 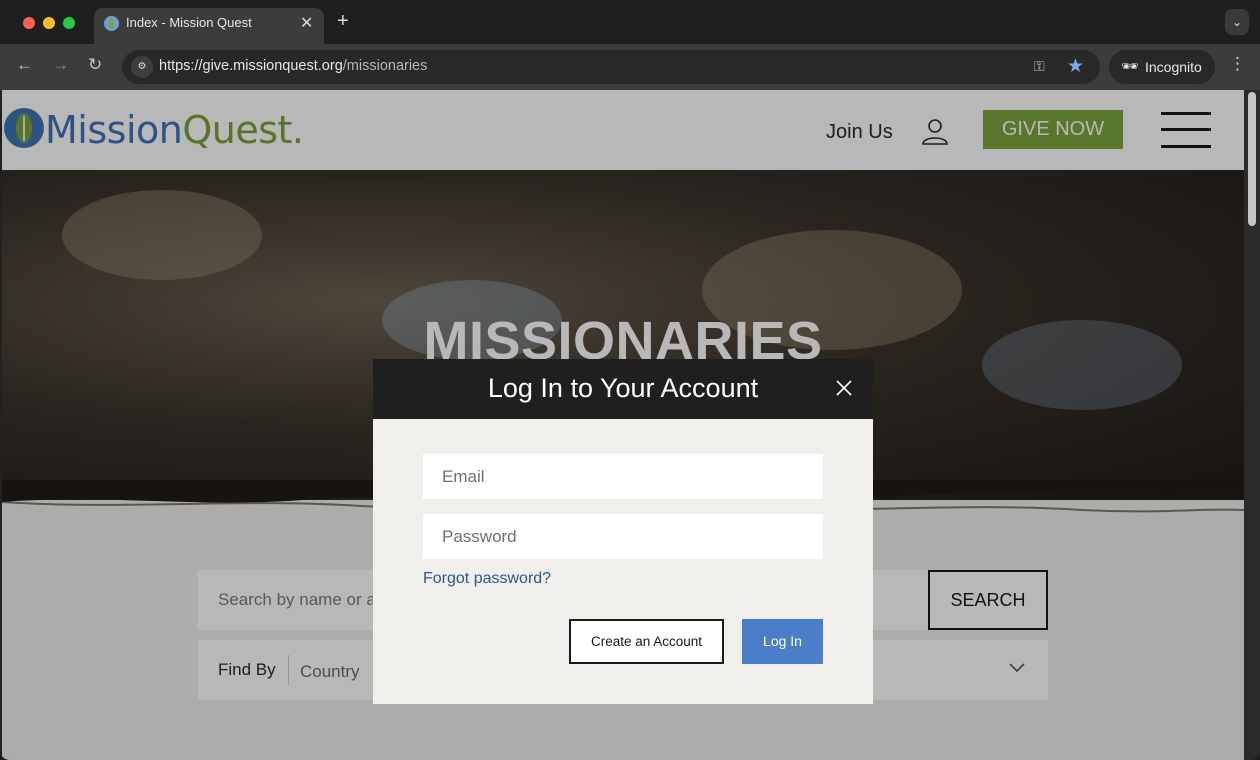 I want to click on more-vertical-icon: ⋮, so click(x=1237, y=64).